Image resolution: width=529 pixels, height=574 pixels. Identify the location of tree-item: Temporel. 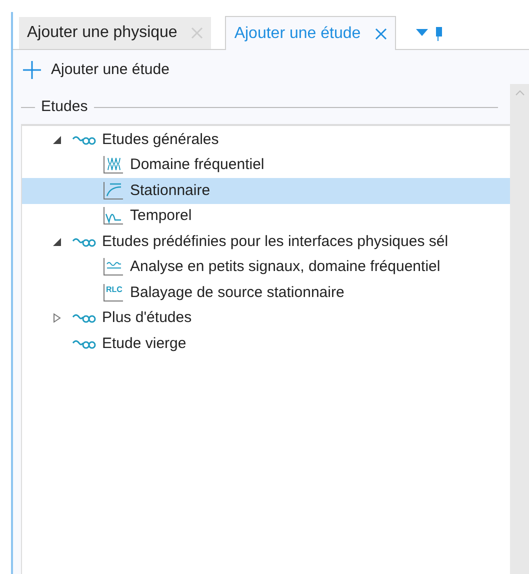
(266, 216).